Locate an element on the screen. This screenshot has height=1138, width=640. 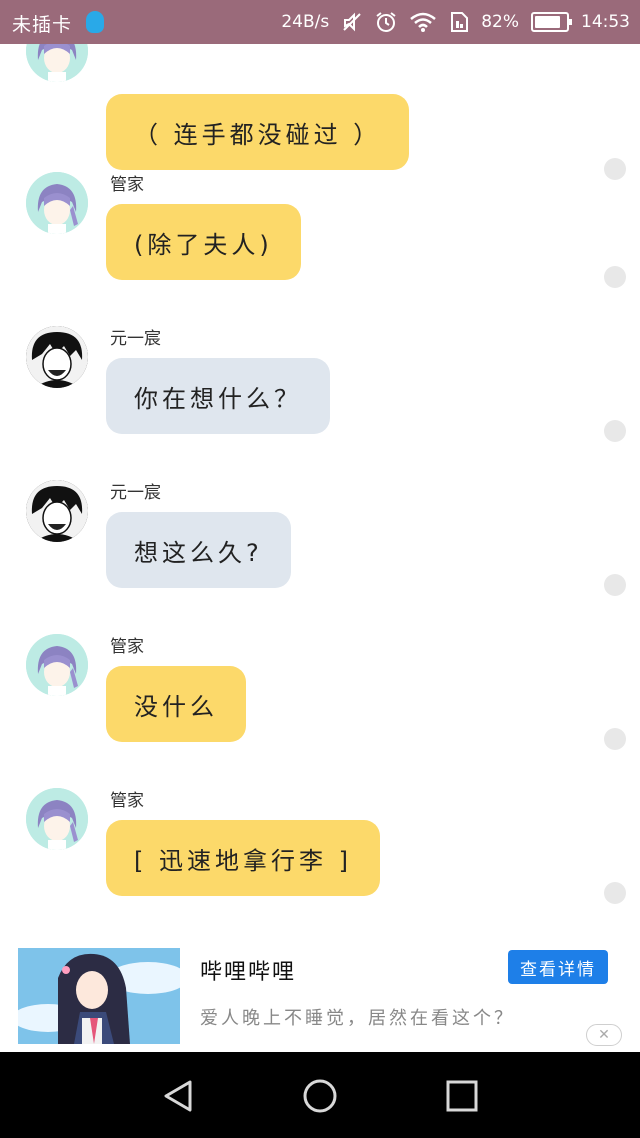
back-icon is located at coordinates (178, 1096).